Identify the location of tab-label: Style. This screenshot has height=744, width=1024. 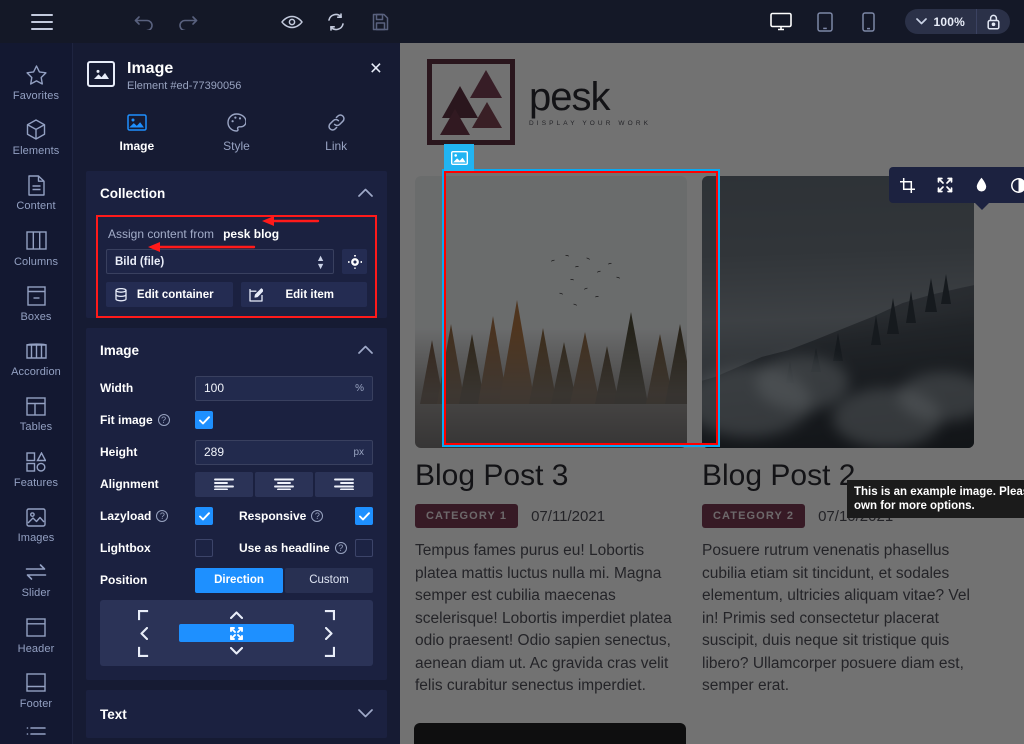
(236, 146).